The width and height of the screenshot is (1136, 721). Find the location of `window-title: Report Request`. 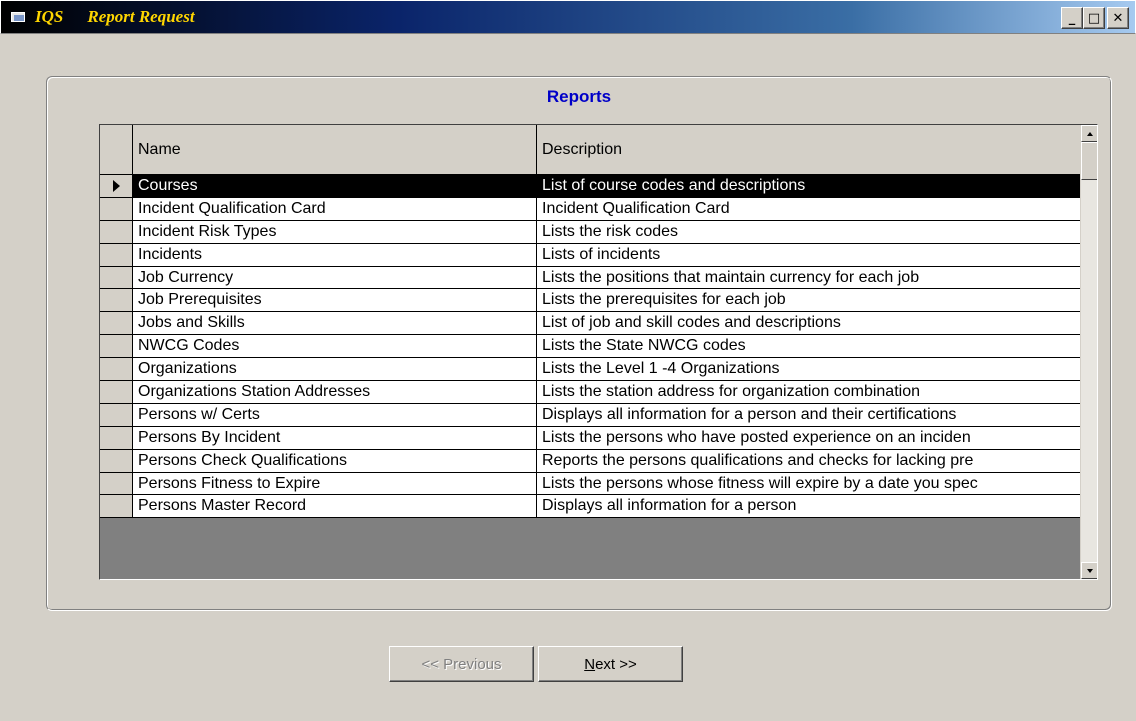

window-title: Report Request is located at coordinates (141, 16).